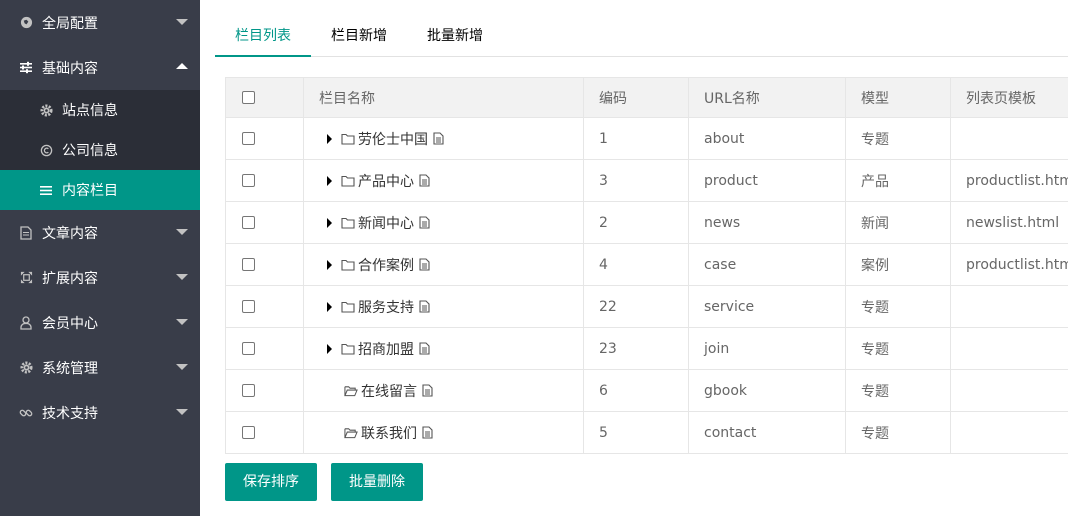  What do you see at coordinates (271, 482) in the screenshot?
I see `save-sort-button: 保存排序` at bounding box center [271, 482].